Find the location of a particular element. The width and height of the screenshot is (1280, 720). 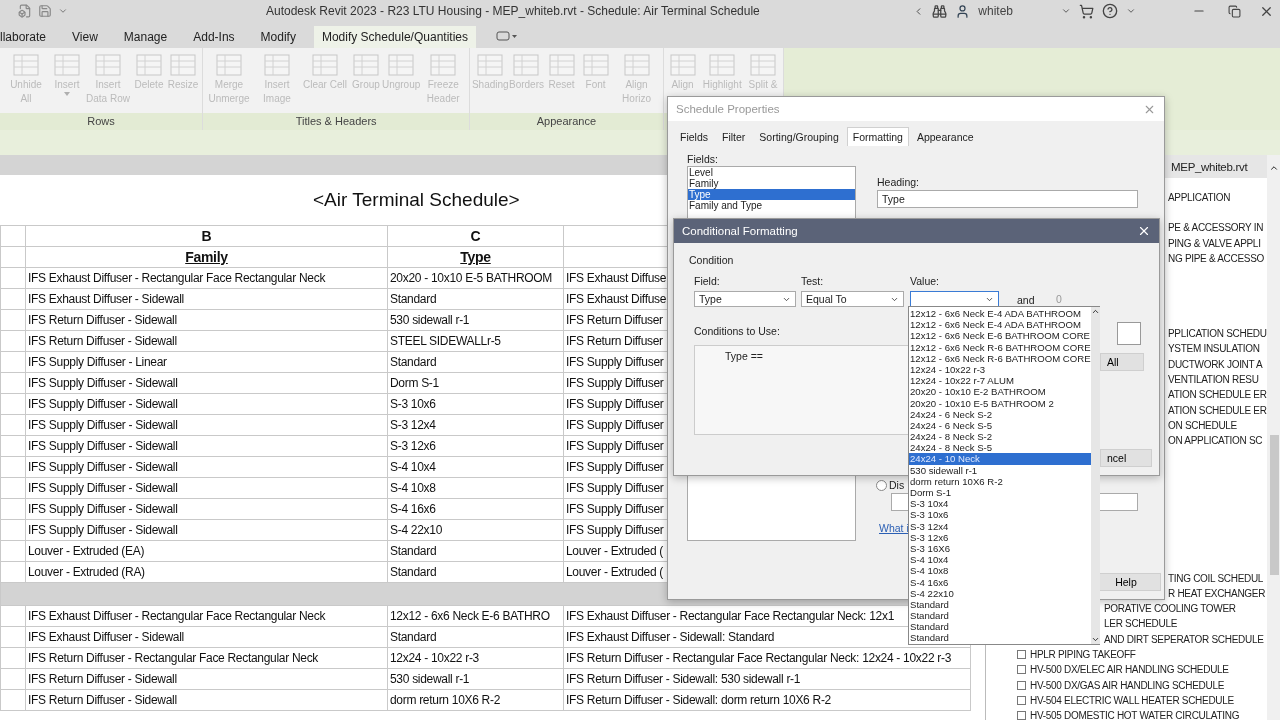

browser-item: DUCTWORK JOINT A is located at coordinates (1217, 364).